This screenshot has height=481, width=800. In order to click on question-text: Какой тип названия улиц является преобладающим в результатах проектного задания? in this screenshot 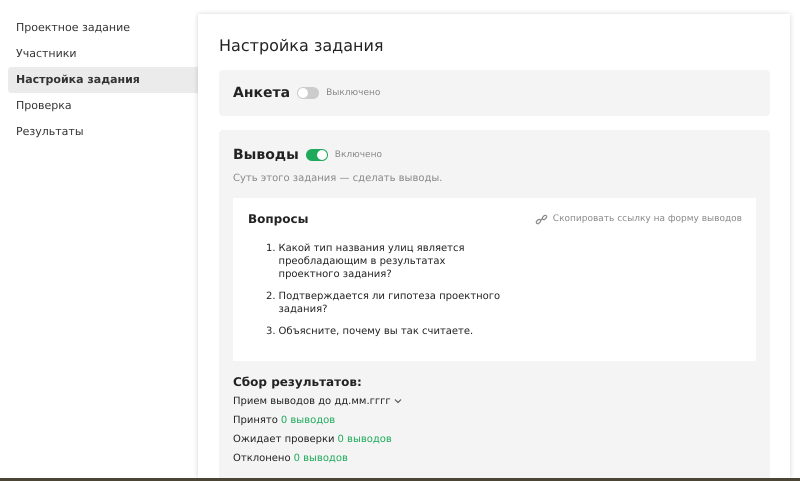, I will do `click(372, 261)`.